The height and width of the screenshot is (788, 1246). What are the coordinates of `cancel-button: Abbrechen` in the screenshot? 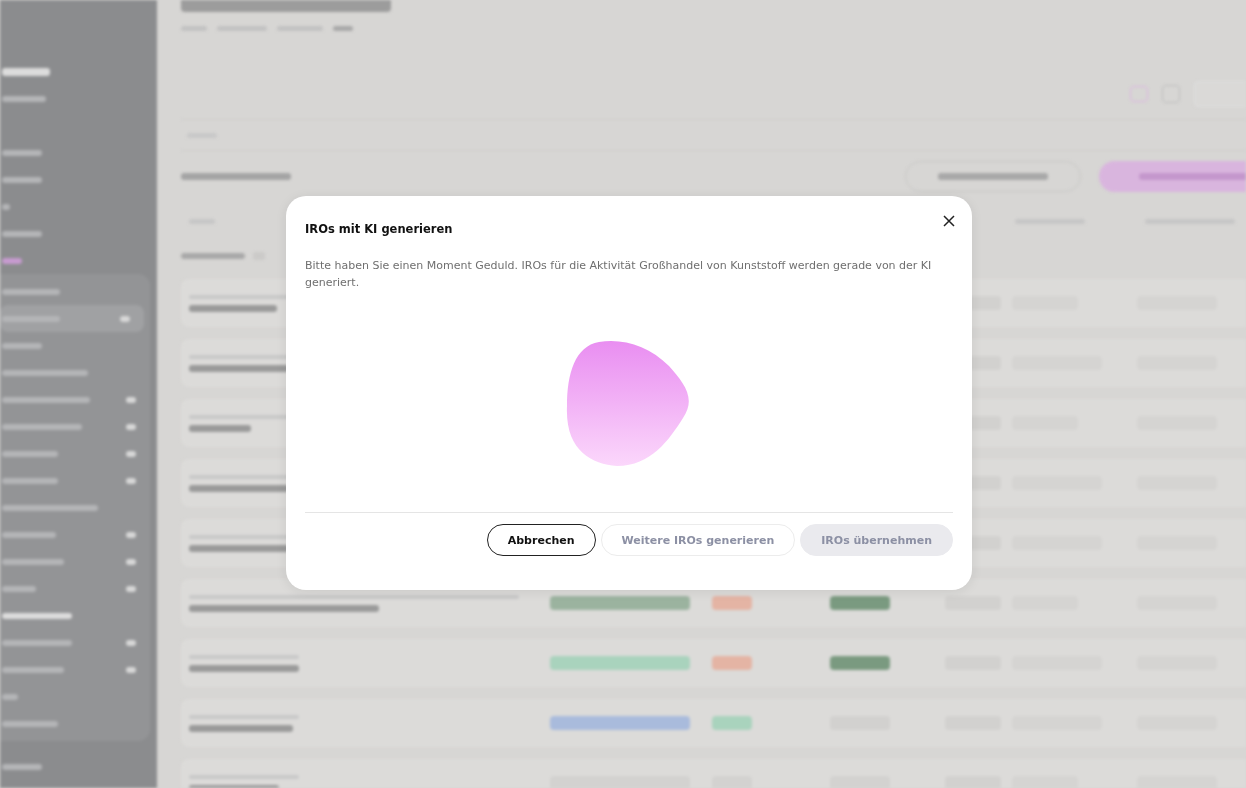 It's located at (541, 540).